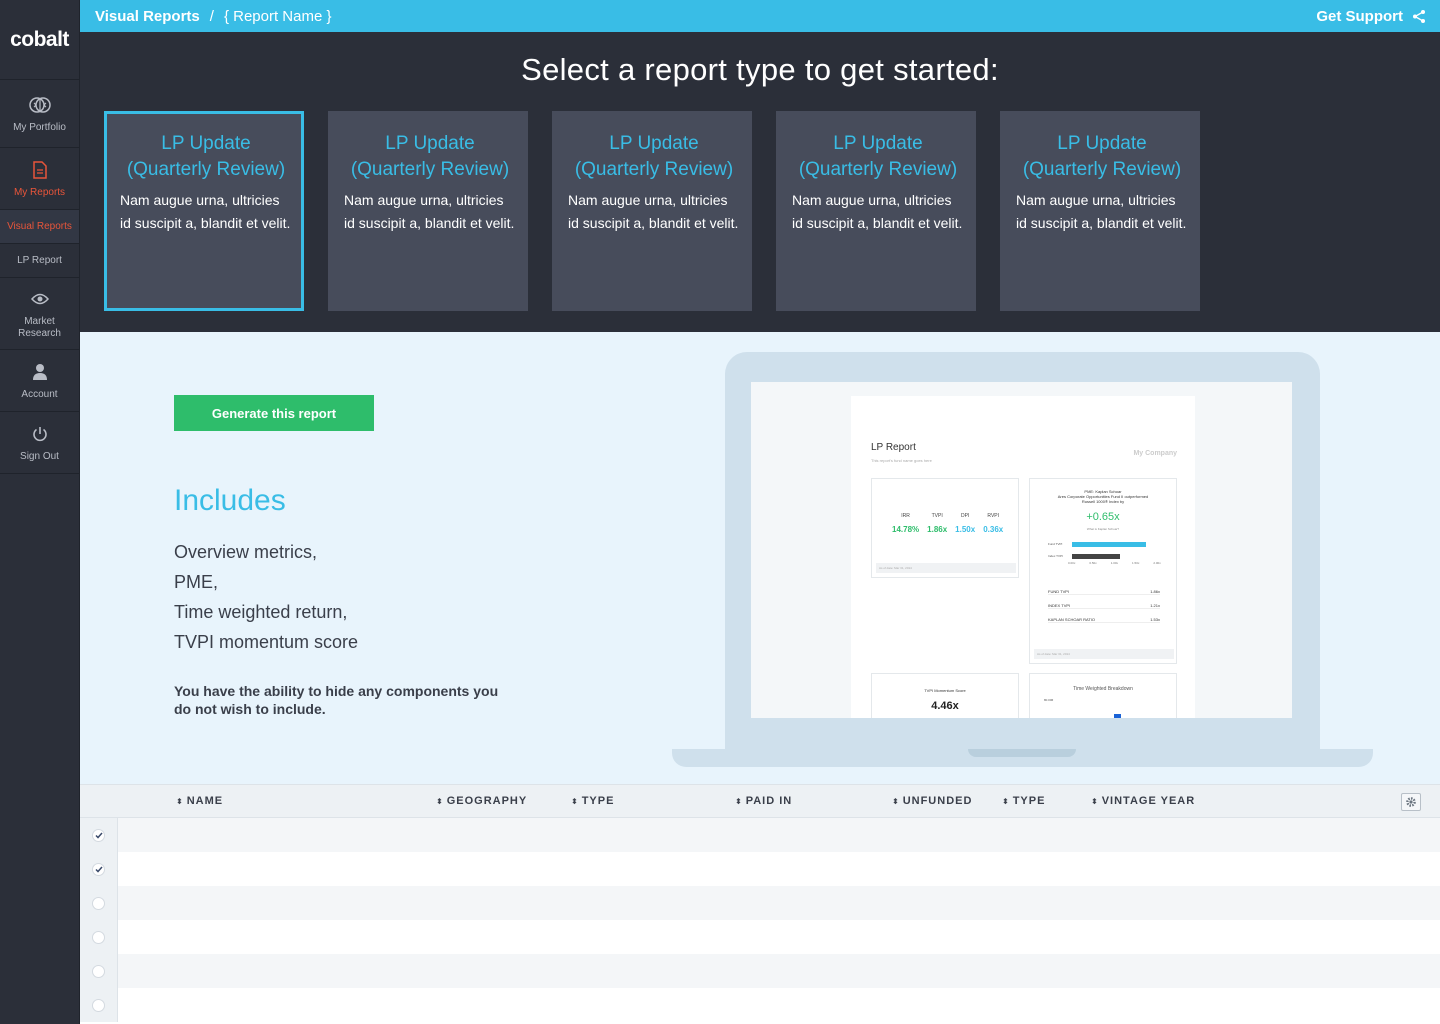 Image resolution: width=1440 pixels, height=1024 pixels. I want to click on column-header-paid-in: ⬍ PAID IN, so click(763, 801).